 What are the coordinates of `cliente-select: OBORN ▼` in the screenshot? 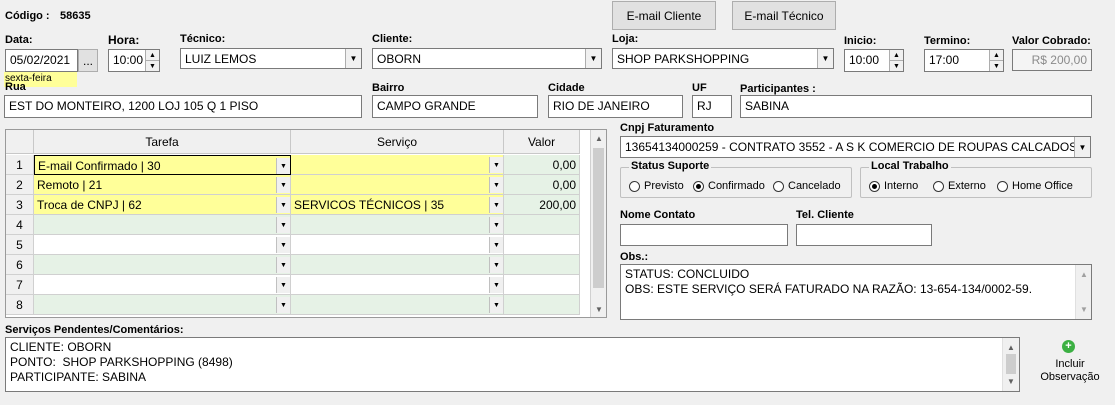 It's located at (487, 58).